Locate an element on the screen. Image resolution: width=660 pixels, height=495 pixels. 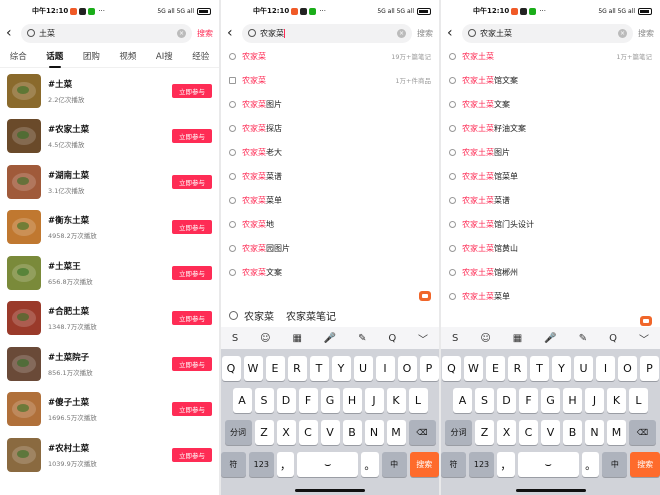
keyboard-tool-icon: ☺ is located at coordinates (485, 338).